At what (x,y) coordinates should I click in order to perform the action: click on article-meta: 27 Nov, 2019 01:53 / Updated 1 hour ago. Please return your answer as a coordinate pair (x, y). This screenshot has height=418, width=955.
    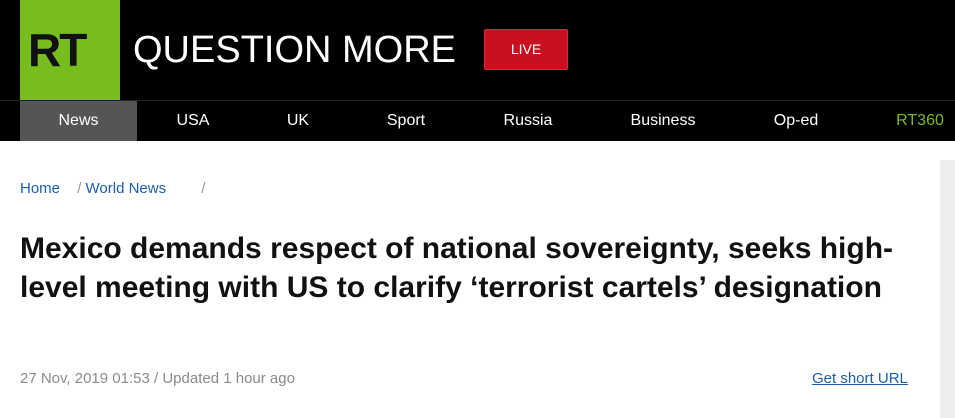
    Looking at the image, I should click on (157, 379).